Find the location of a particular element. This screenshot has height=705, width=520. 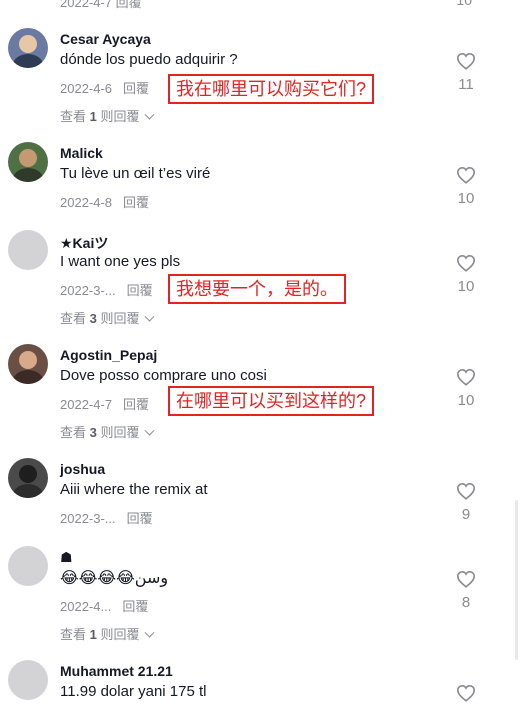

scrollbar is located at coordinates (516, 580).